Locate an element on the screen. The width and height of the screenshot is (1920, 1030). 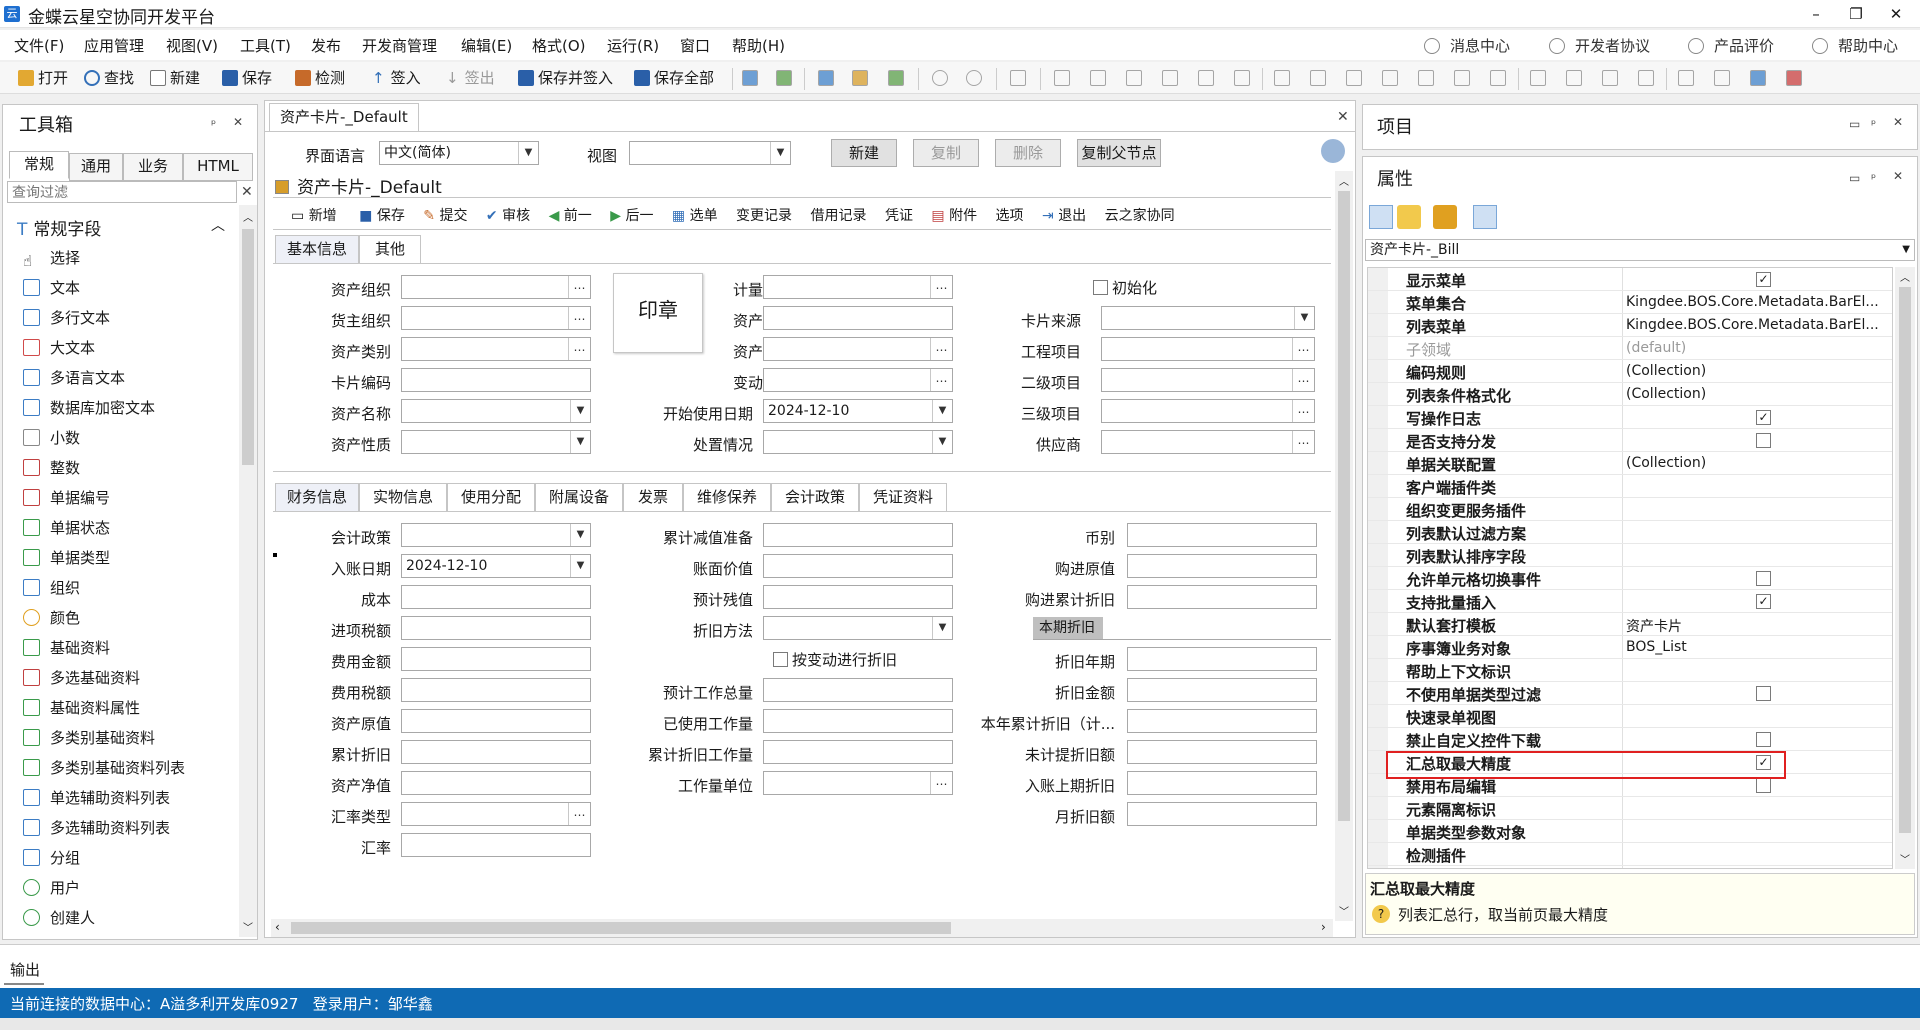
maximize-icon: ▭ is located at coordinates (1854, 124).